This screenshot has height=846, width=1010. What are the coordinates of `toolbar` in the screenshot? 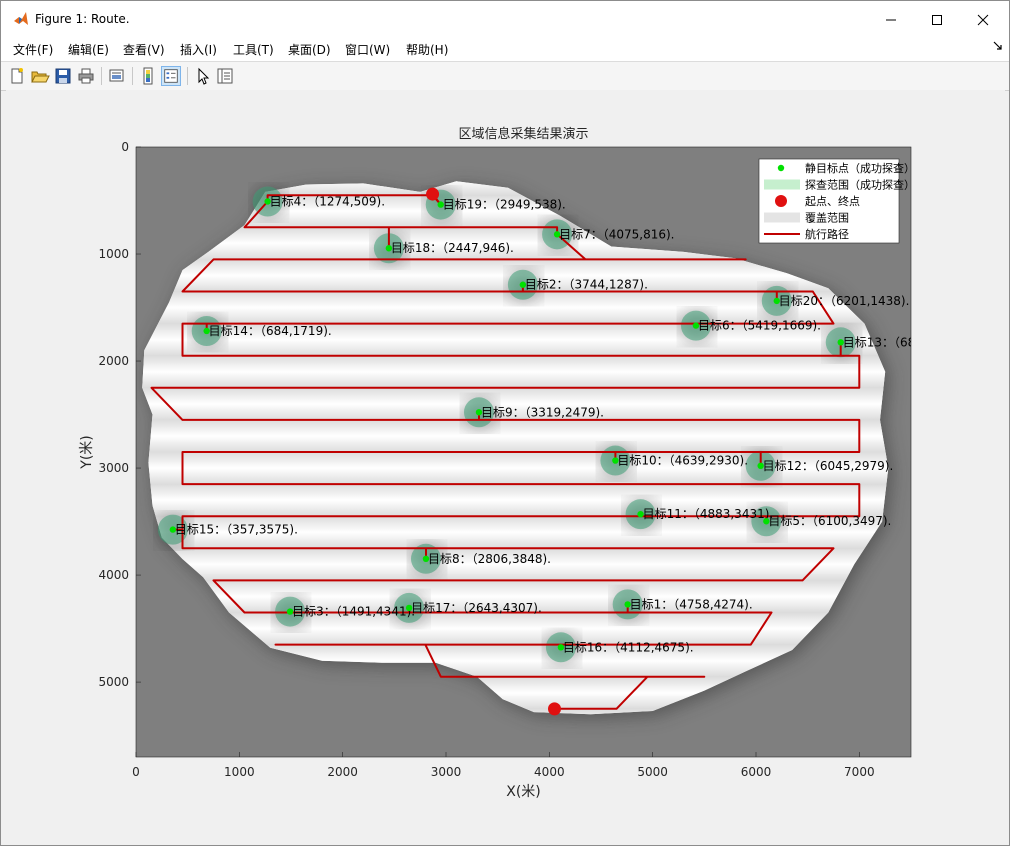 It's located at (505, 76).